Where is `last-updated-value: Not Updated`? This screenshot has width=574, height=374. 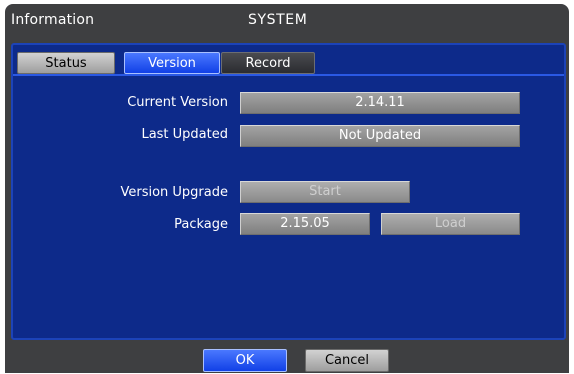 last-updated-value: Not Updated is located at coordinates (380, 136).